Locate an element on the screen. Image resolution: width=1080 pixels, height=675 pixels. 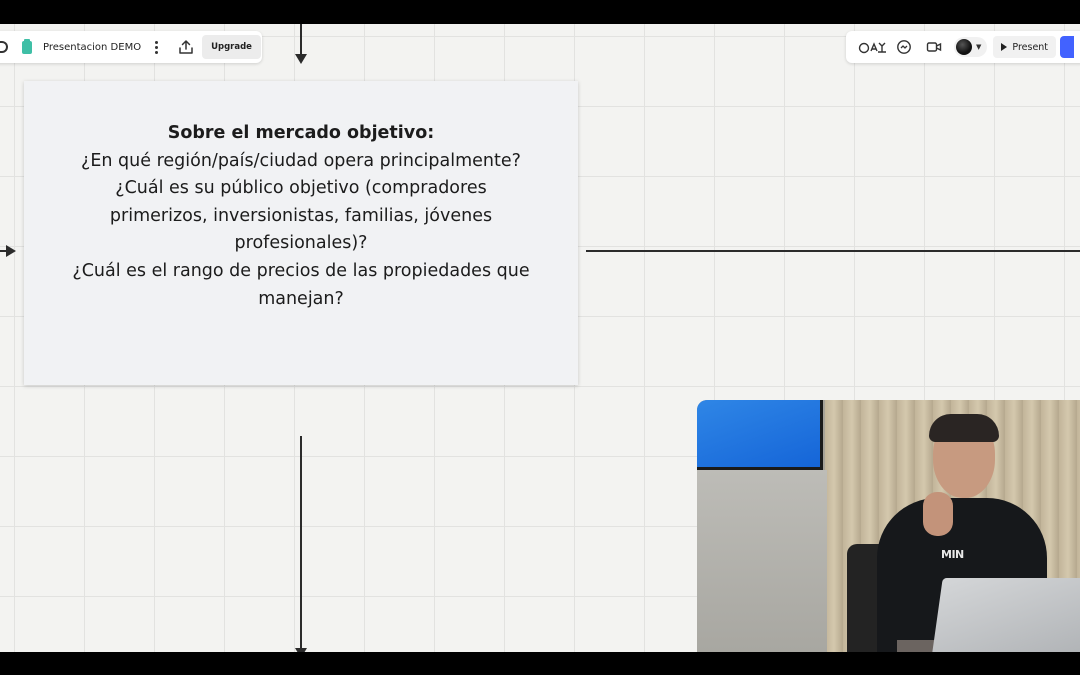
connector-top-arrowhead is located at coordinates (301, 59).